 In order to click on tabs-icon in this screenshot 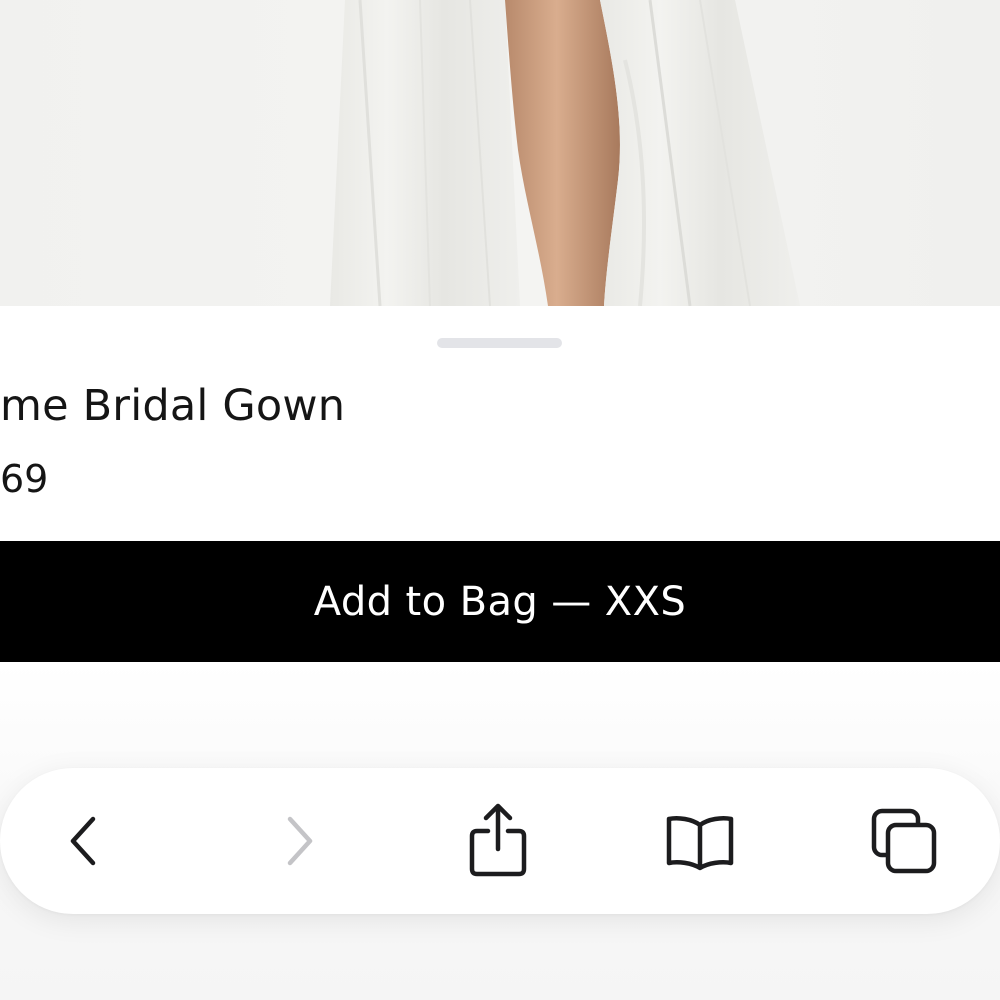, I will do `click(904, 841)`.